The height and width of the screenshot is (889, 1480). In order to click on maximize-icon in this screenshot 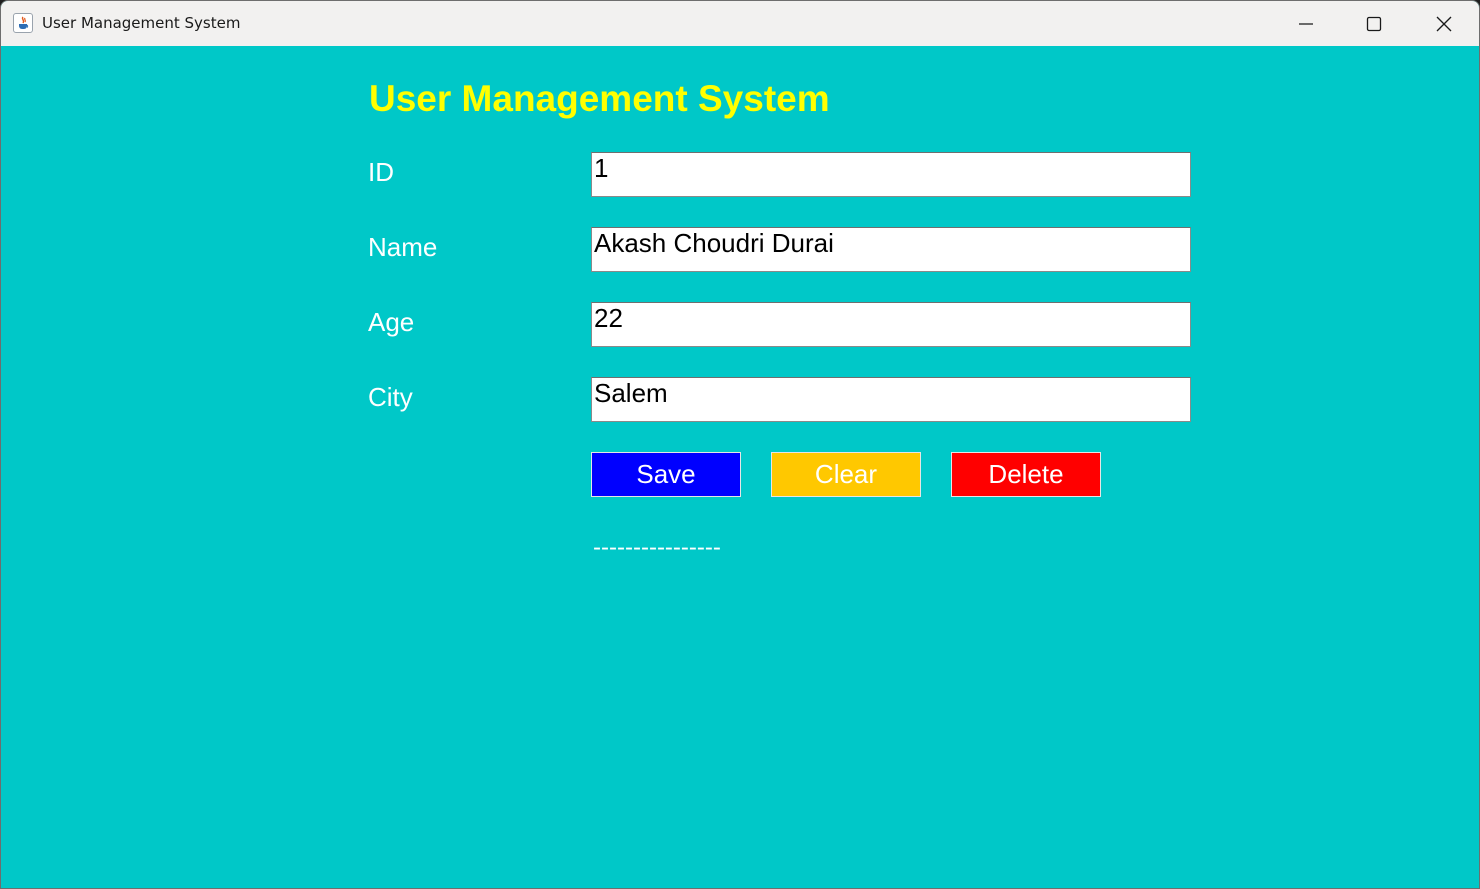, I will do `click(1374, 24)`.